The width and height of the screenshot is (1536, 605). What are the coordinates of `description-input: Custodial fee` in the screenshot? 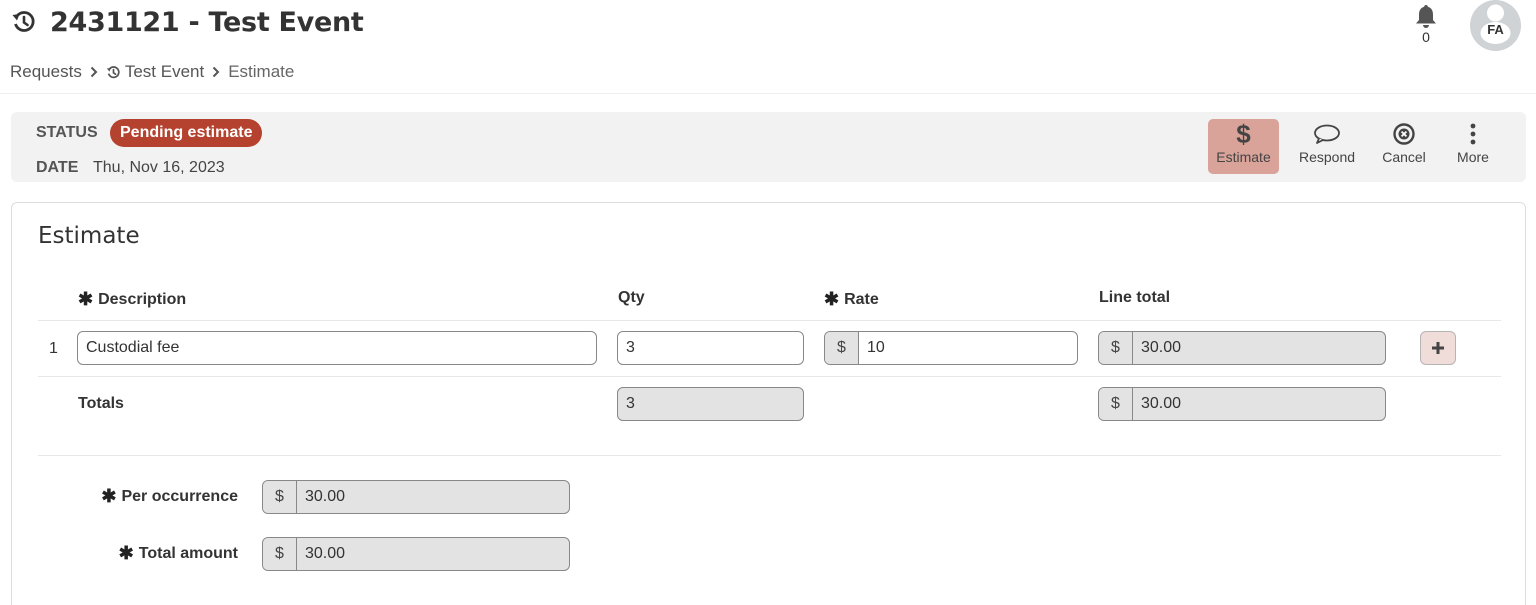 It's located at (337, 348).